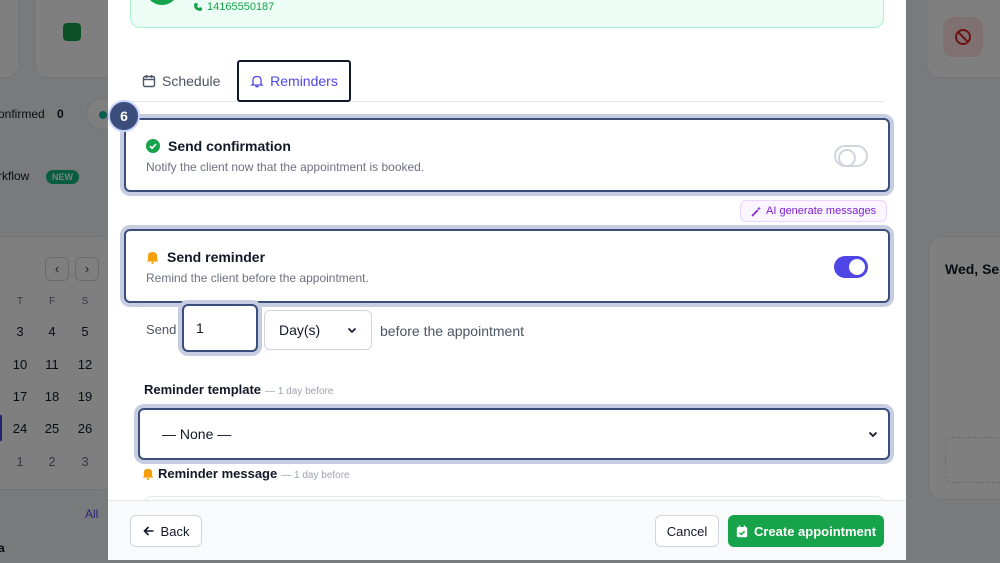 The height and width of the screenshot is (563, 1000). Describe the element at coordinates (304, 81) in the screenshot. I see `tab-reminders-label: Reminders` at that location.